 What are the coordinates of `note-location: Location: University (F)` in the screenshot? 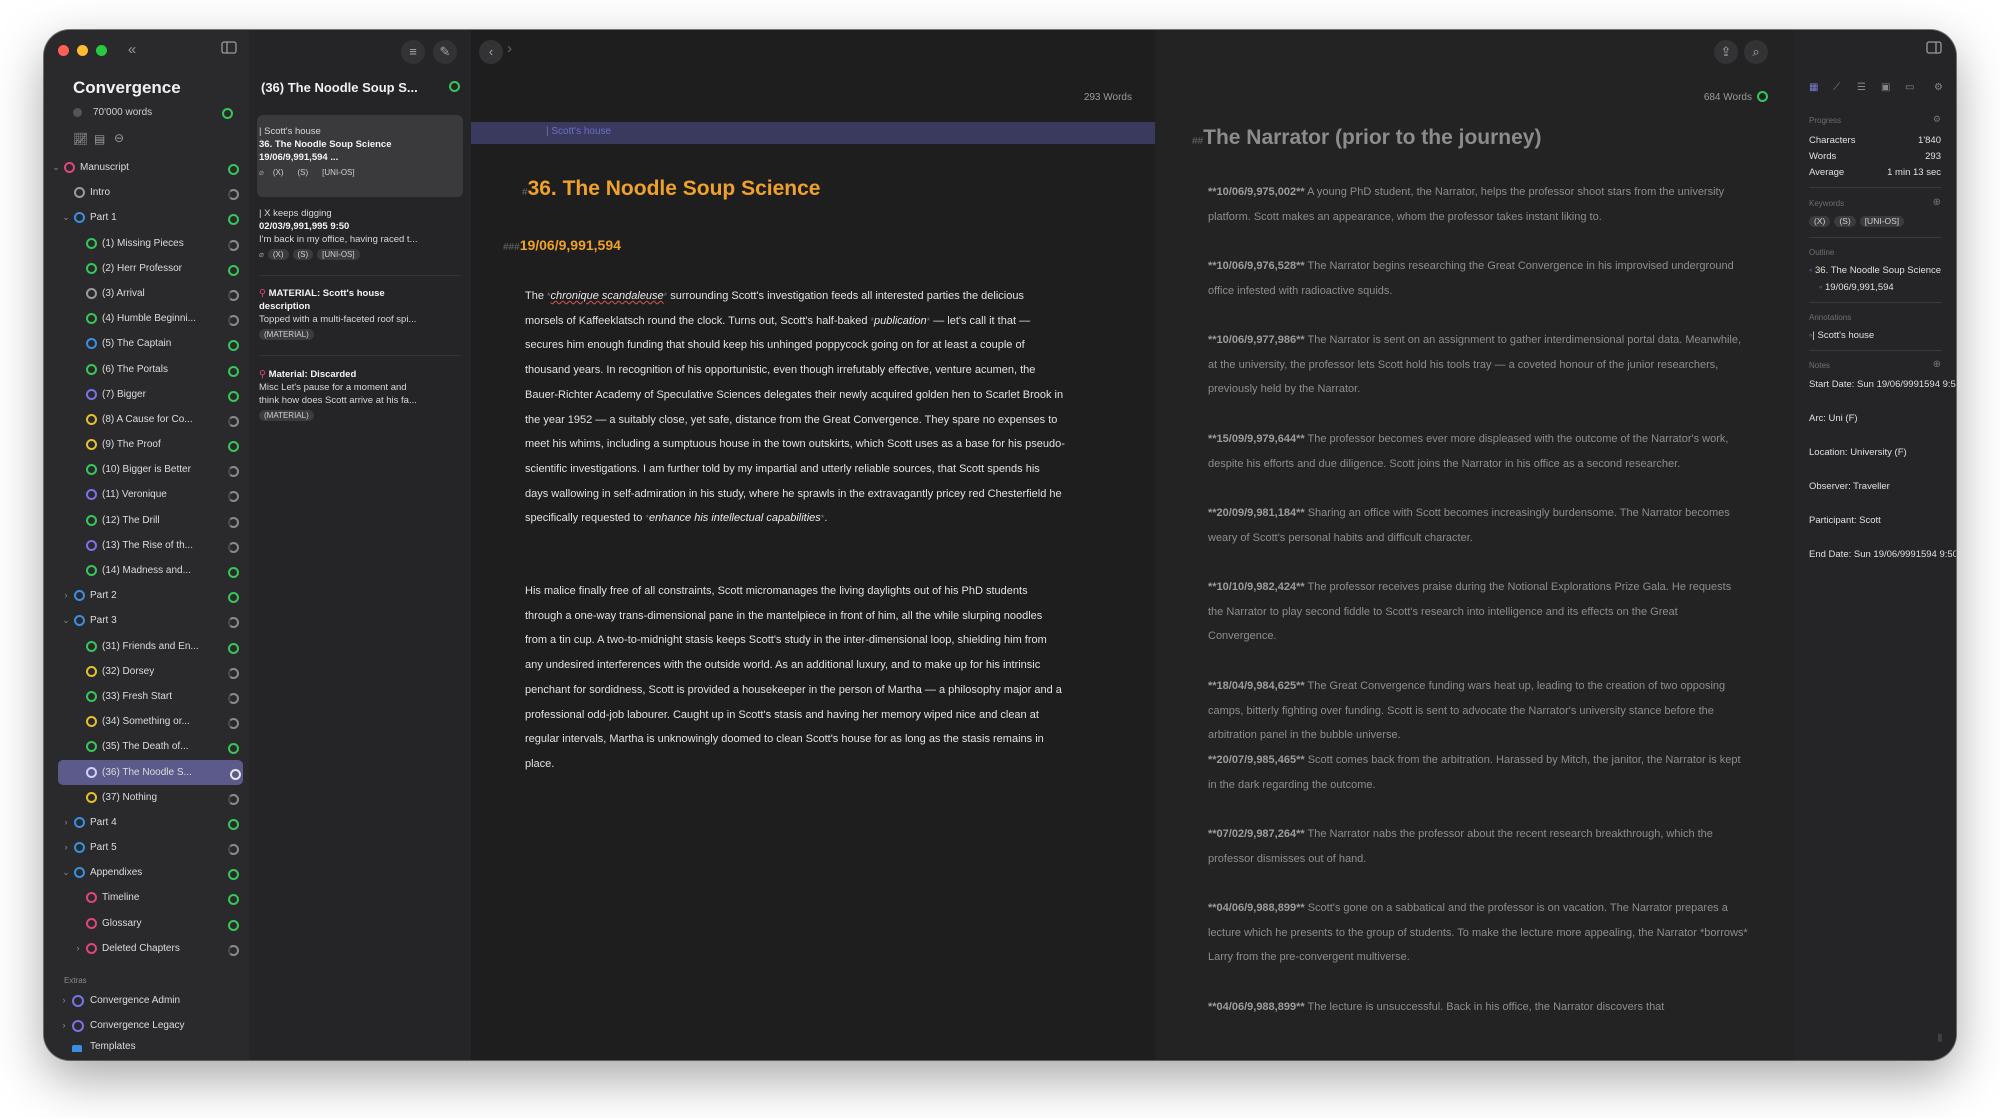 It's located at (1858, 452).